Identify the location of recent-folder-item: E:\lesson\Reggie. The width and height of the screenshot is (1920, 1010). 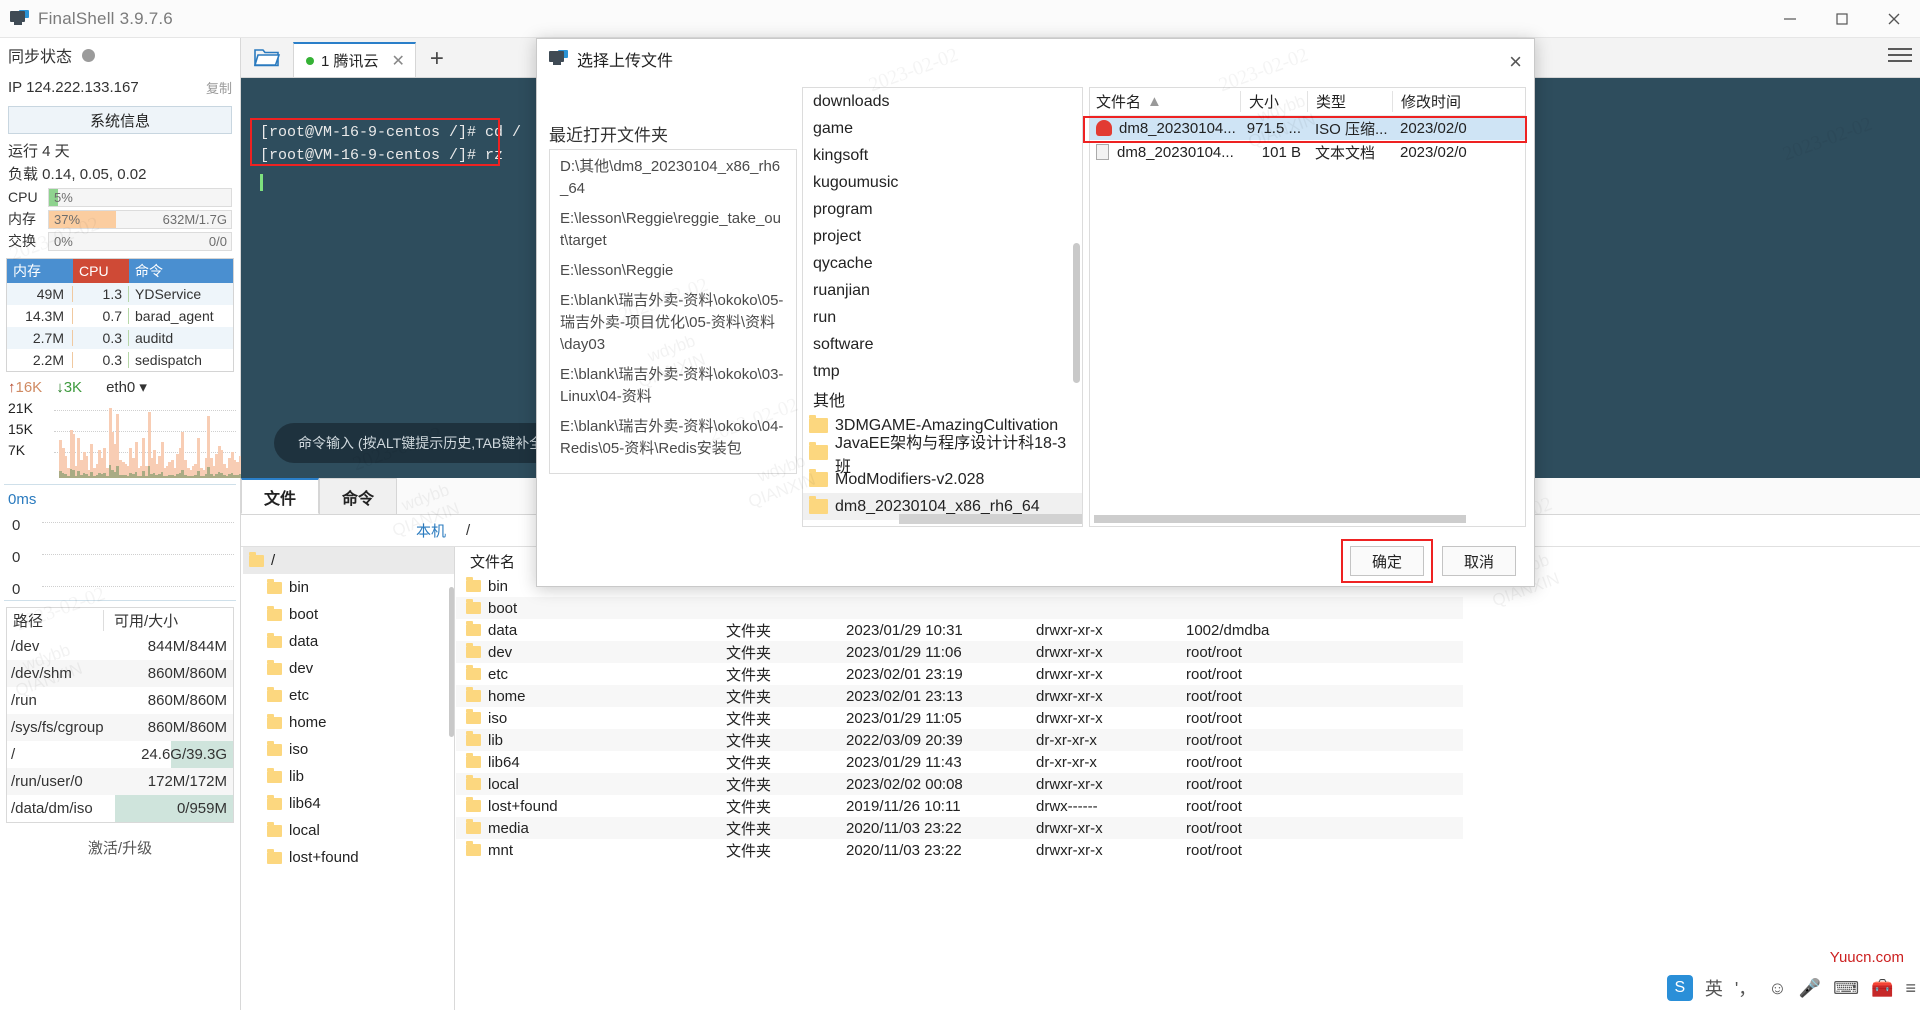
(672, 271).